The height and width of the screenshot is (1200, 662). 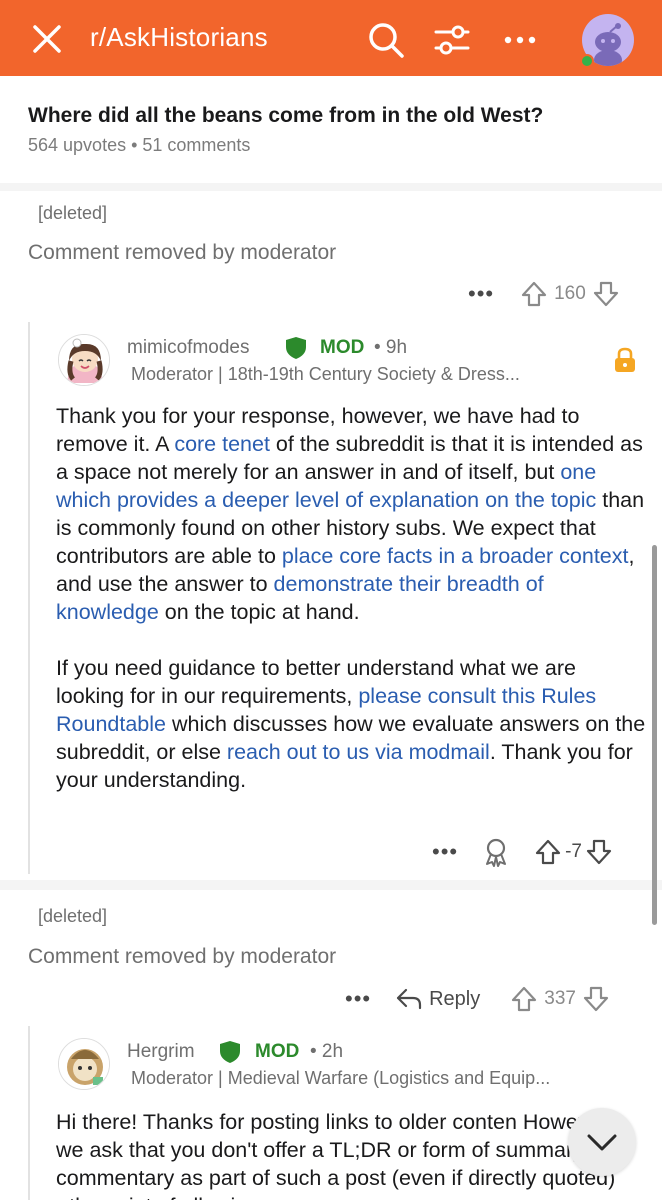 I want to click on vote-count: 337, so click(x=560, y=998).